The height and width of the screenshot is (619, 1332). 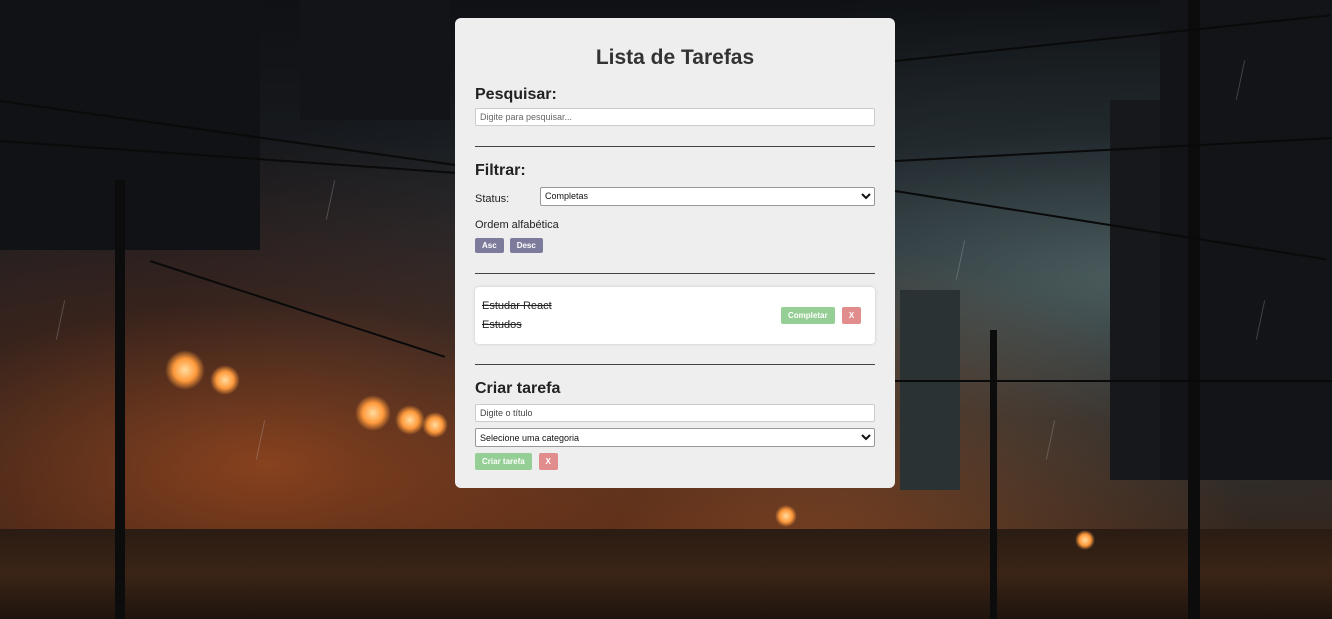 I want to click on status-filter-row: Status: Completas, so click(x=675, y=196).